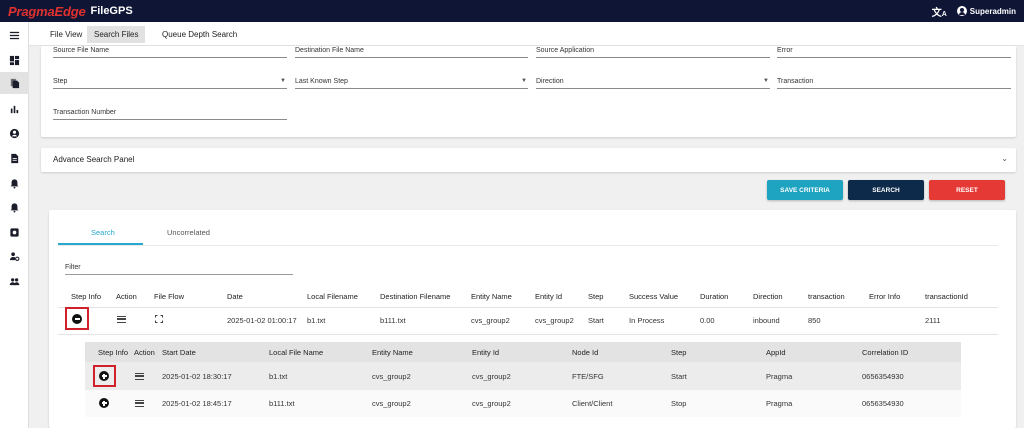  What do you see at coordinates (768, 296) in the screenshot?
I see `col-direction: Direction` at bounding box center [768, 296].